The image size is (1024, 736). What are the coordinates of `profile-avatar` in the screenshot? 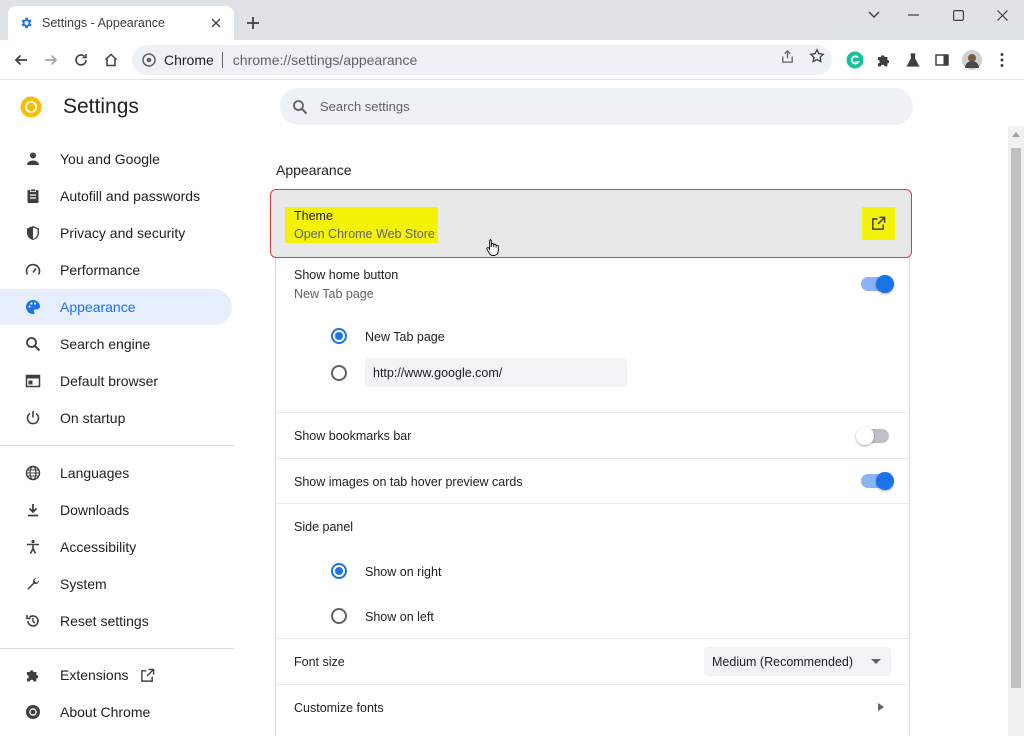 It's located at (972, 60).